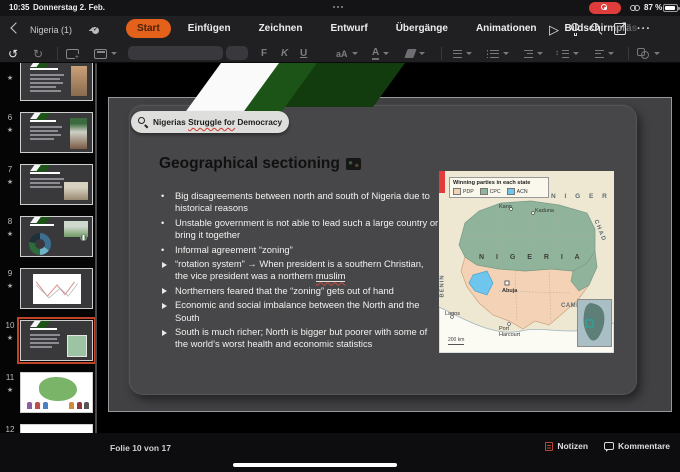 The image size is (680, 472). Describe the element at coordinates (671, 8) in the screenshot. I see `battery-icon` at that location.